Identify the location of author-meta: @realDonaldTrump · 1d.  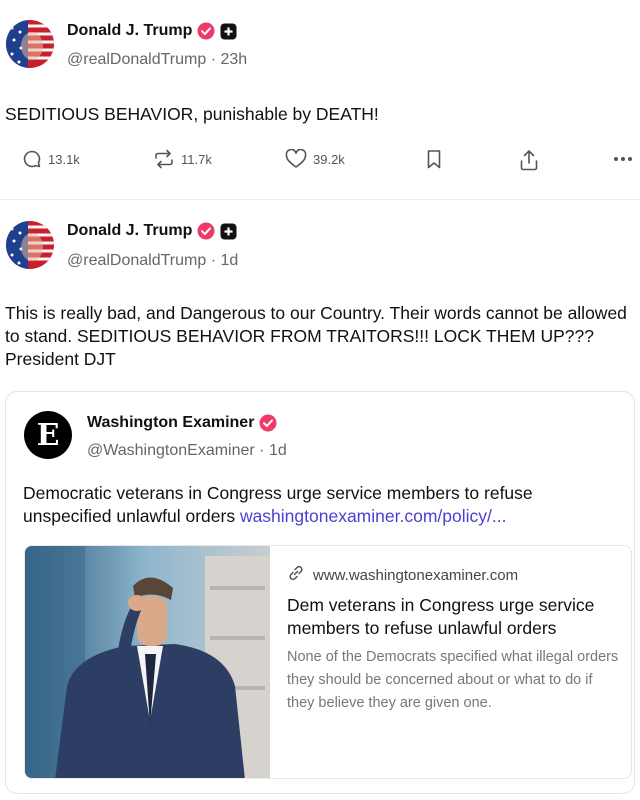
(152, 261).